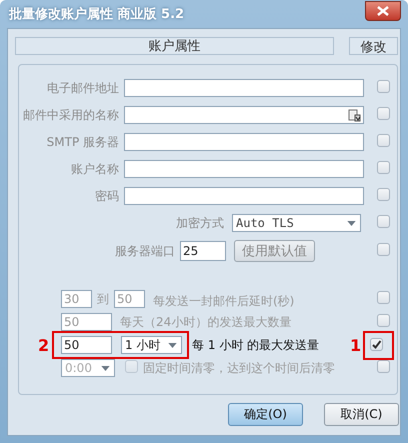 This screenshot has width=408, height=443. Describe the element at coordinates (83, 88) in the screenshot. I see `field-label: 电子邮件地址` at that location.